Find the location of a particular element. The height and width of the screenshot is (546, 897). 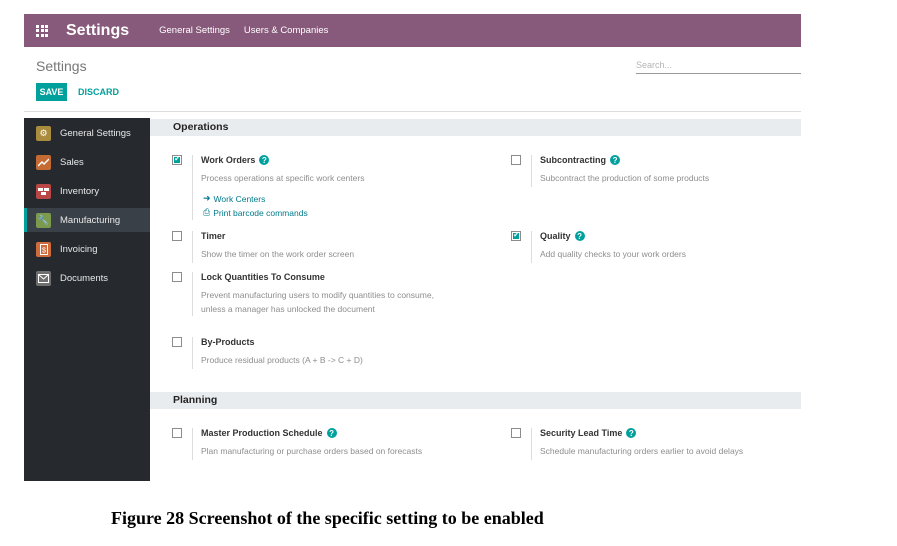

sidebar-item-label: Inventory is located at coordinates (80, 191).